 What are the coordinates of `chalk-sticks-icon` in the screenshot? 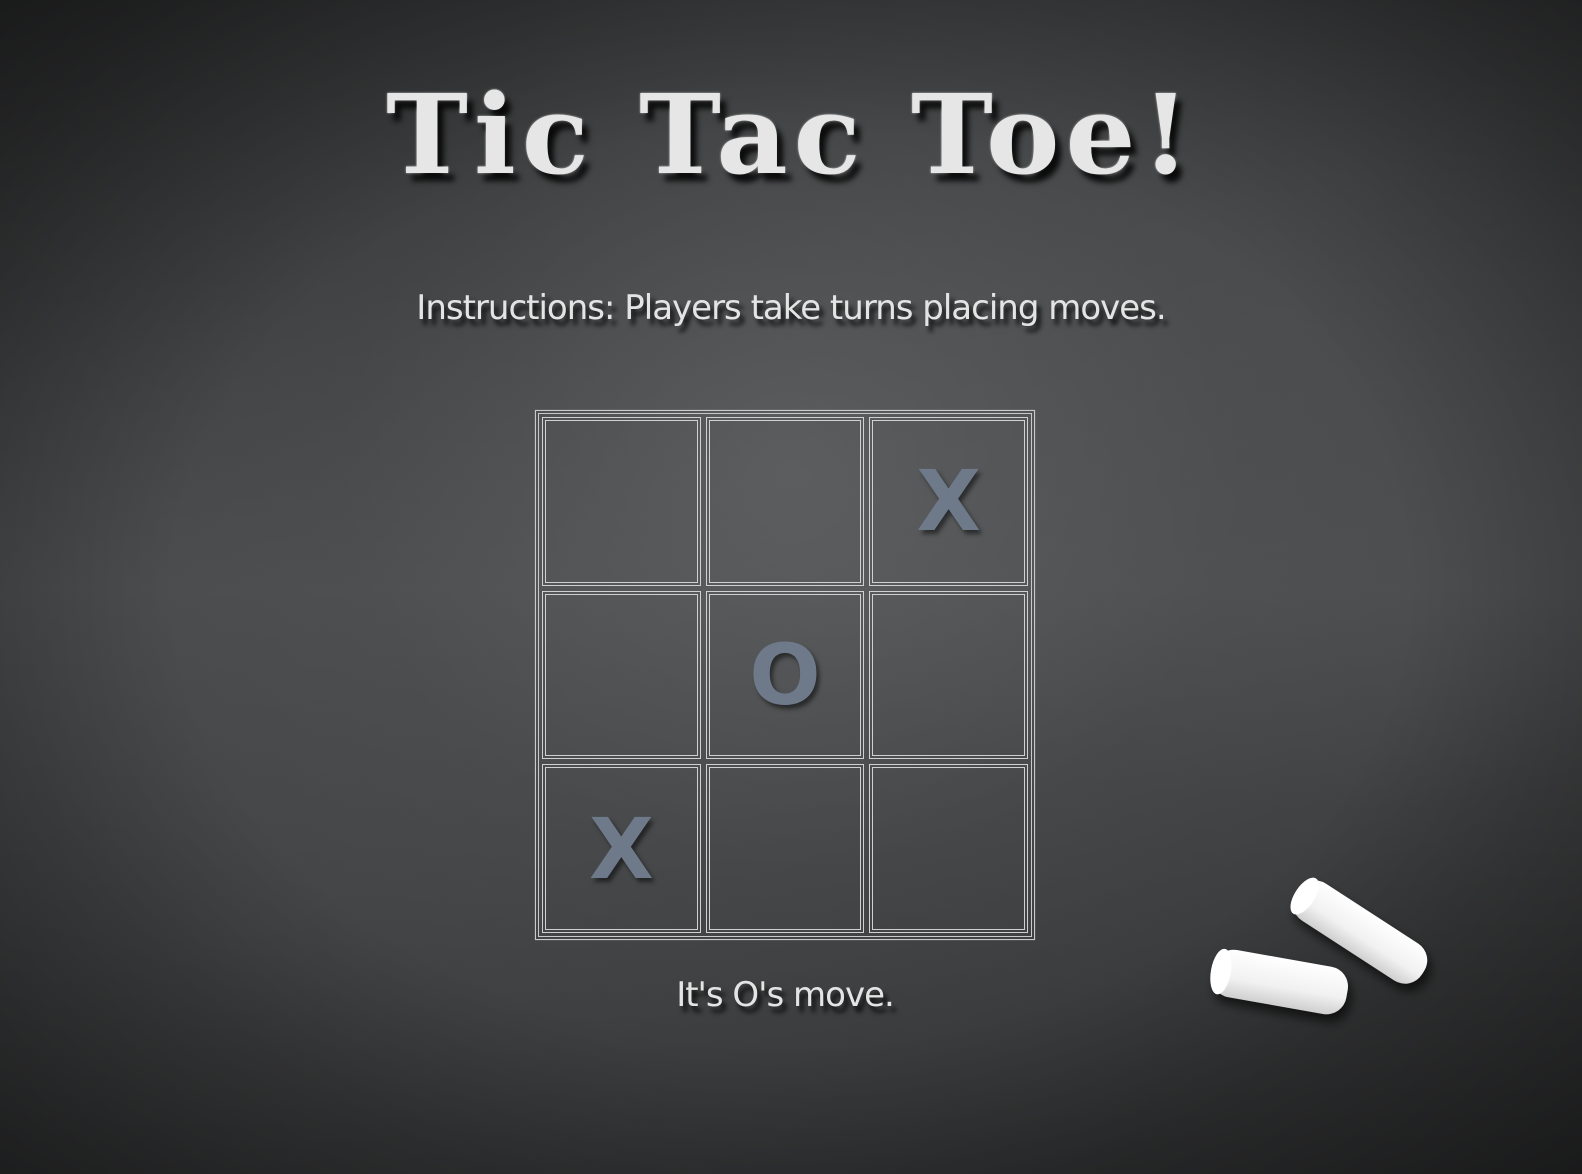 It's located at (1319, 946).